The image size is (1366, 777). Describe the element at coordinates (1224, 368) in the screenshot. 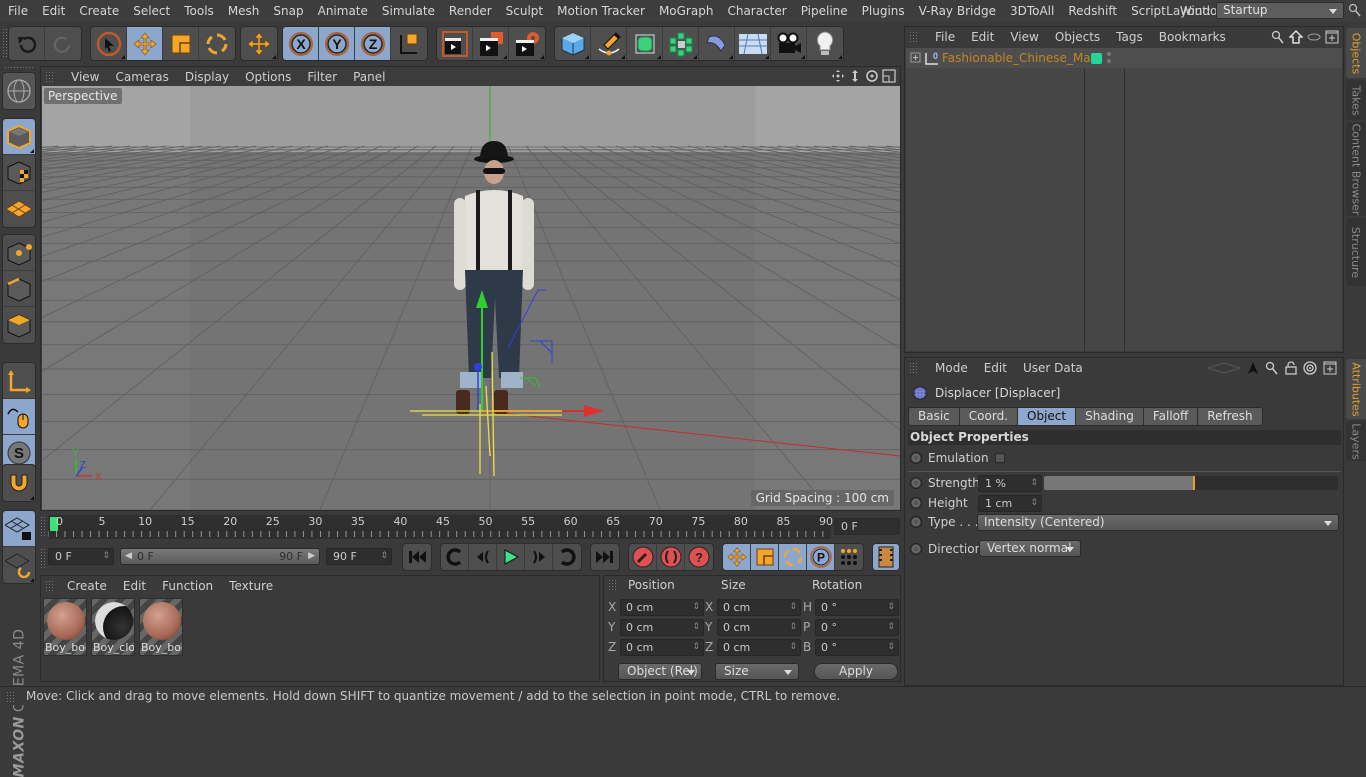

I see `navigation-history-icon` at that location.